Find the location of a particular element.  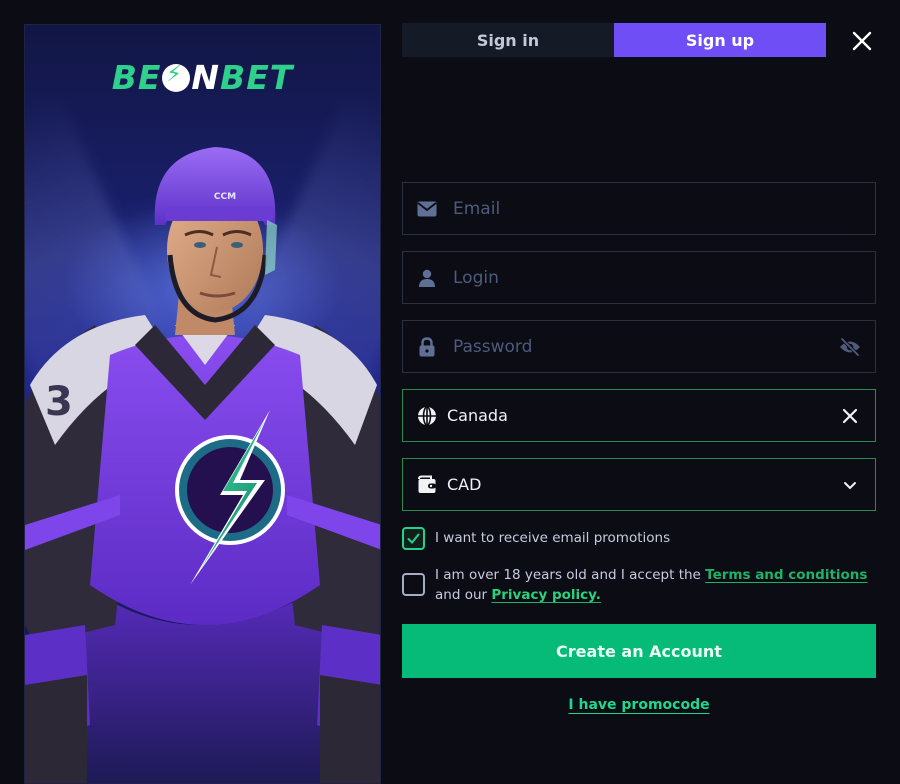

email-promotions-checkbox is located at coordinates (413, 538).